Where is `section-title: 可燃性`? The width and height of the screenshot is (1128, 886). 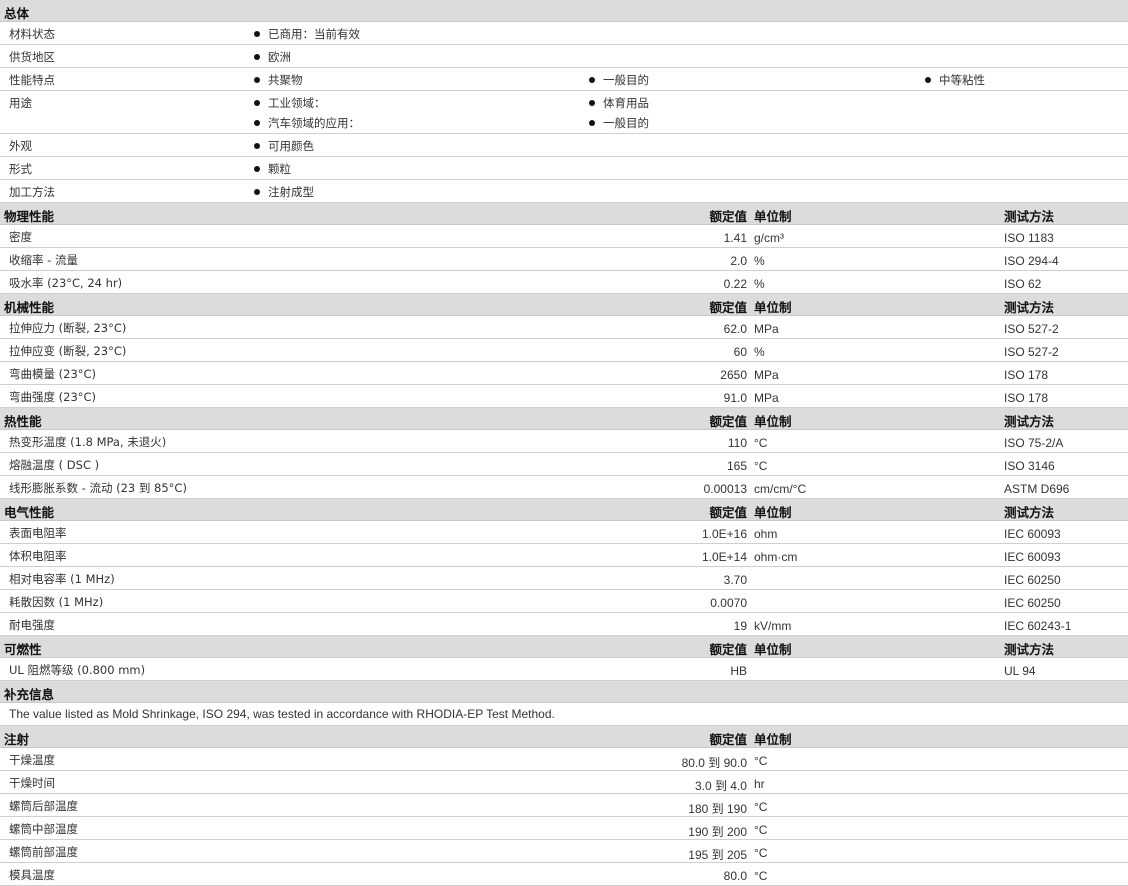 section-title: 可燃性 is located at coordinates (23, 649).